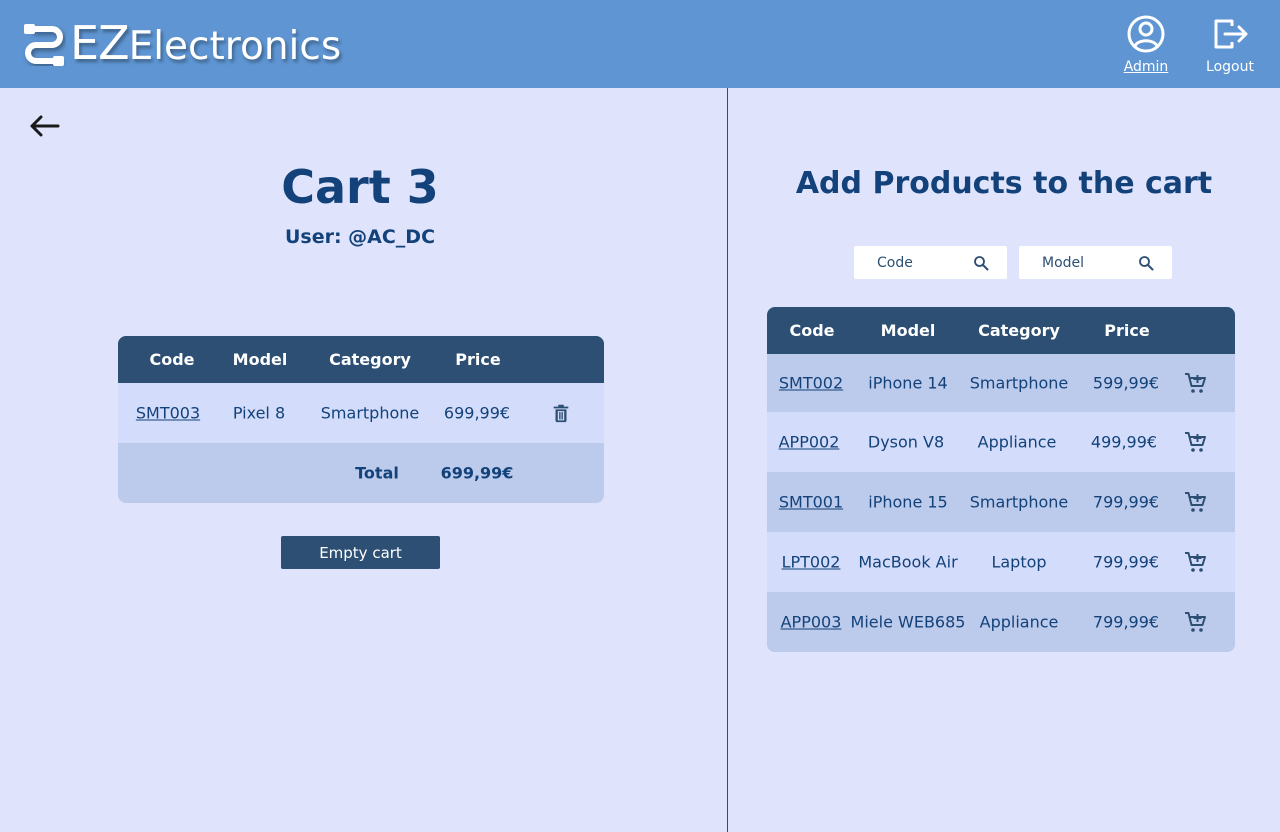  I want to click on product-code: APP002, so click(809, 442).